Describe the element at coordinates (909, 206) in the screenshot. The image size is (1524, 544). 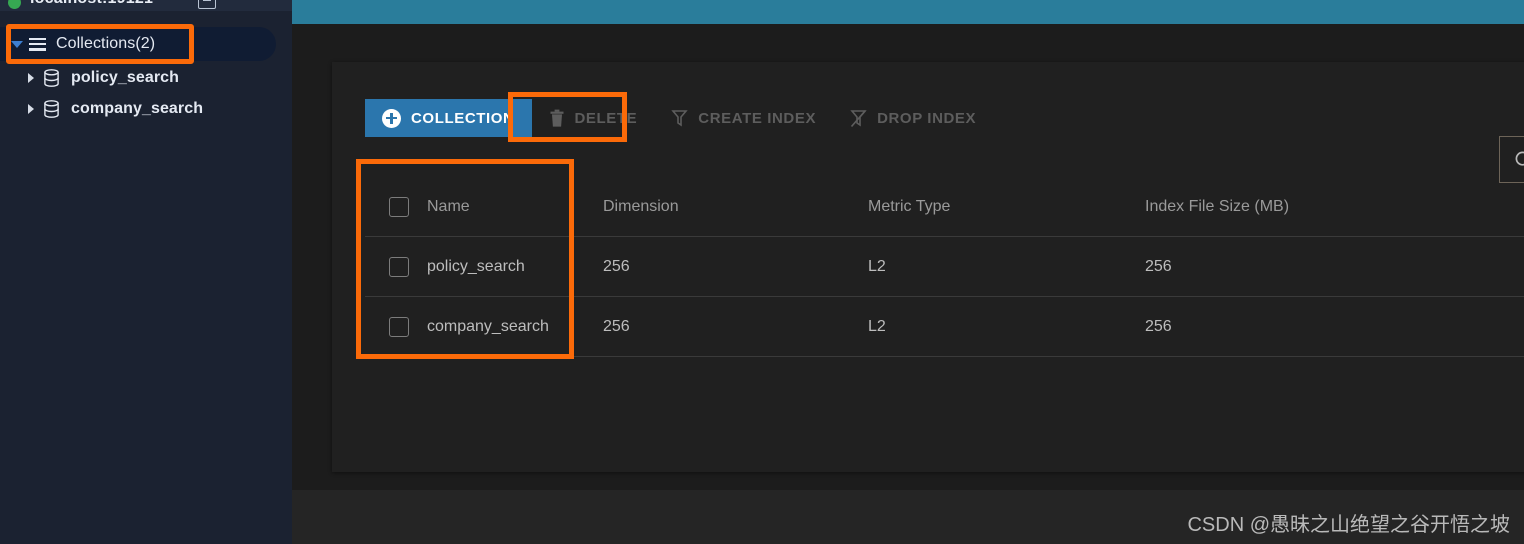
I see `column-header-metric-type: Metric Type` at that location.